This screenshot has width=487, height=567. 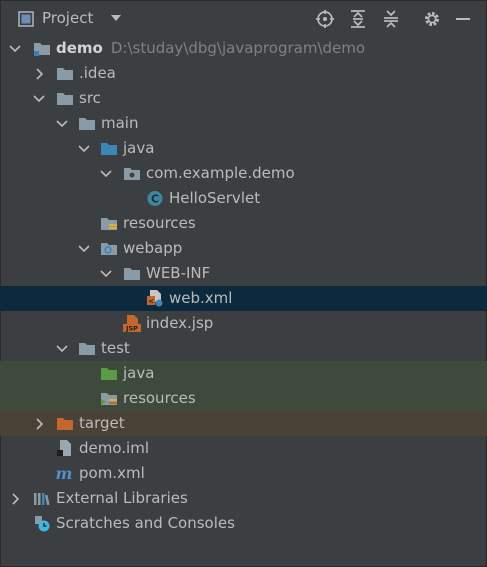 What do you see at coordinates (463, 19) in the screenshot?
I see `minimize-icon` at bounding box center [463, 19].